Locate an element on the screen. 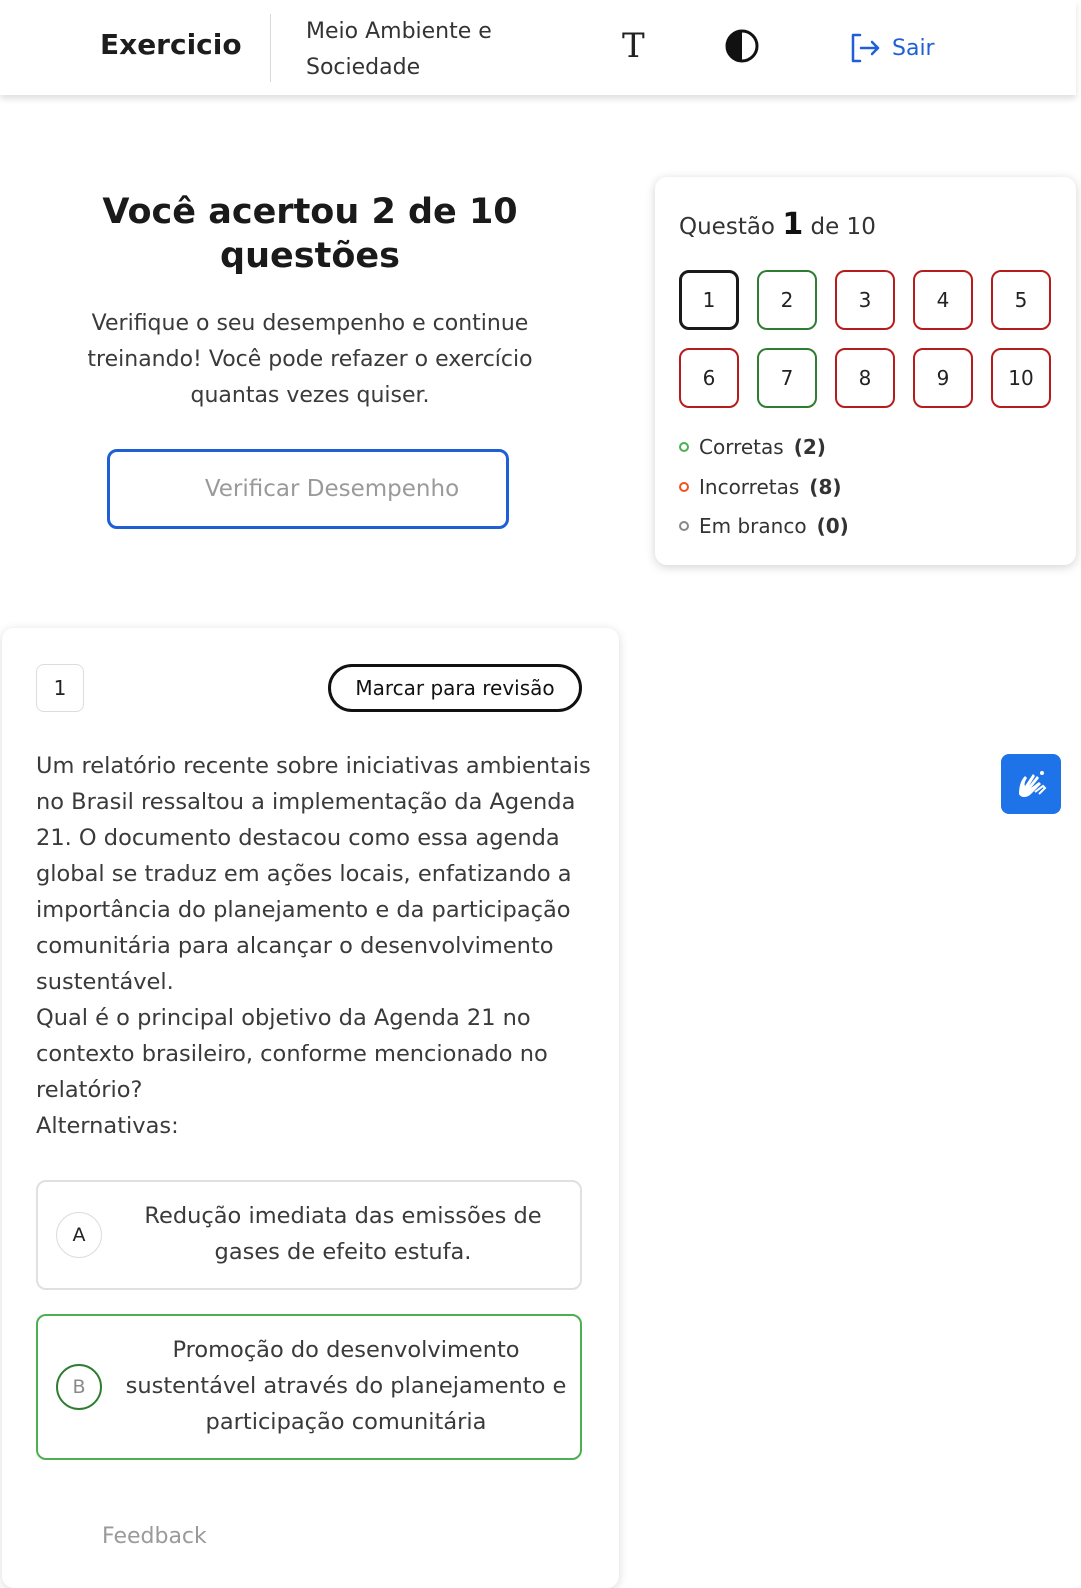 This screenshot has height=1588, width=1081. question-button-3: 3 is located at coordinates (865, 300).